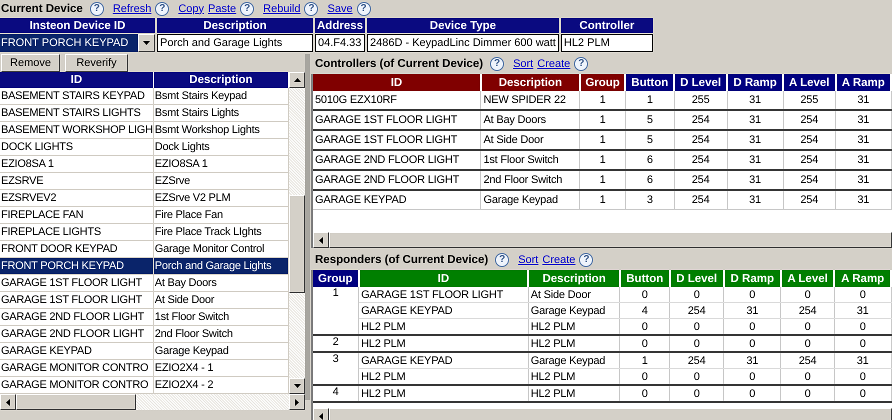 This screenshot has width=892, height=420. Describe the element at coordinates (77, 266) in the screenshot. I see `table-cell: FRONT PORCH KEYPAD` at that location.